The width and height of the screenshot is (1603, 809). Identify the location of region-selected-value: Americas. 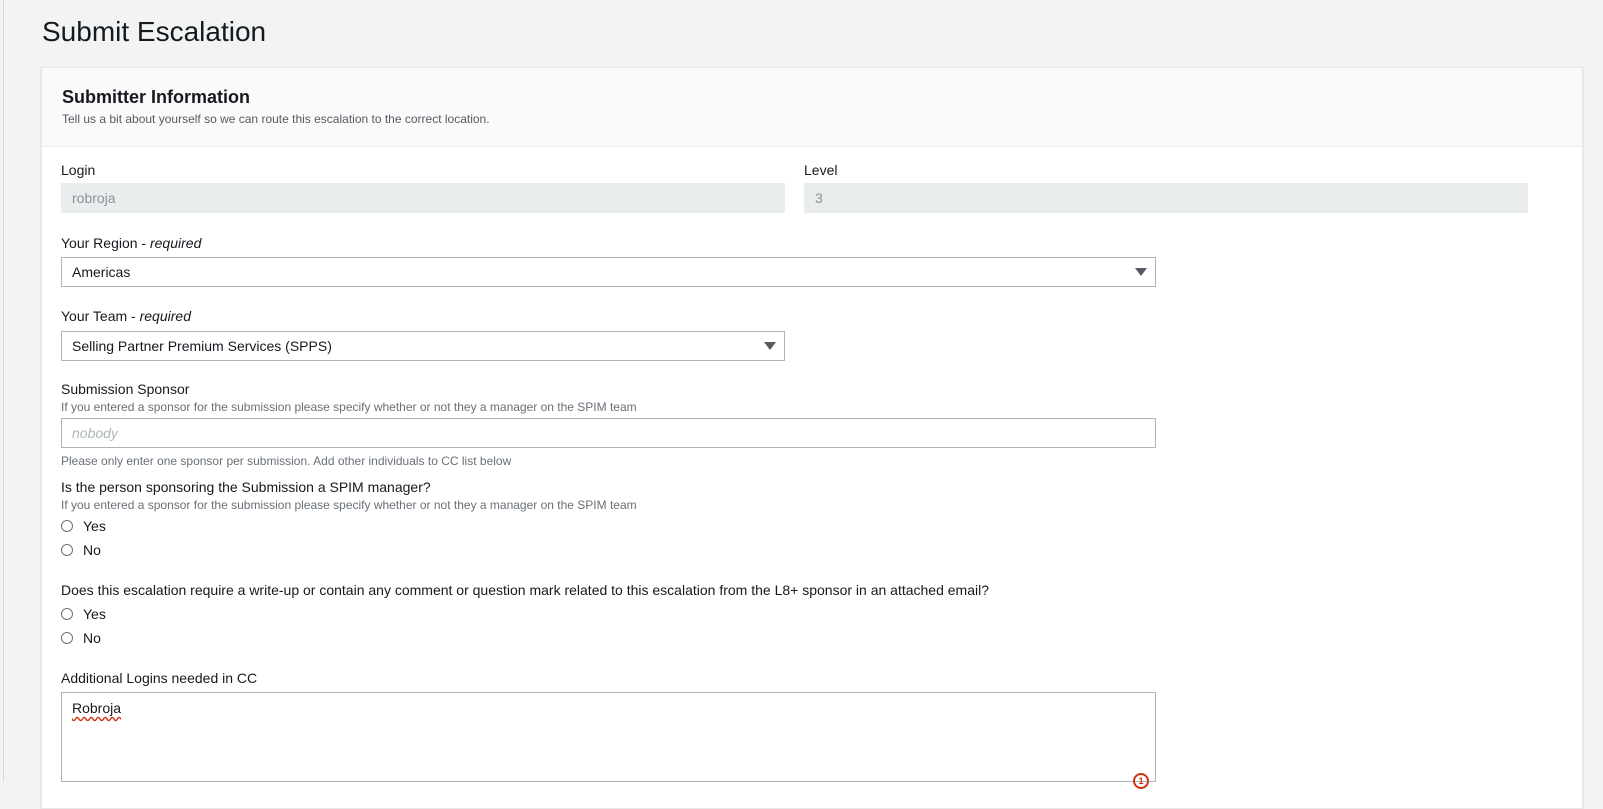
(101, 272).